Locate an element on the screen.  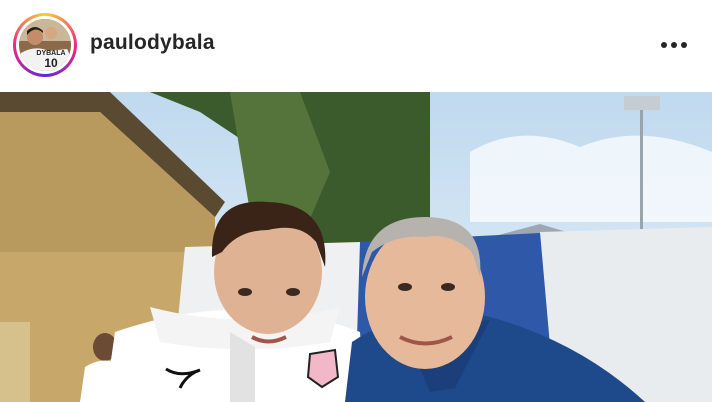
username-link: paulodybala is located at coordinates (152, 43).